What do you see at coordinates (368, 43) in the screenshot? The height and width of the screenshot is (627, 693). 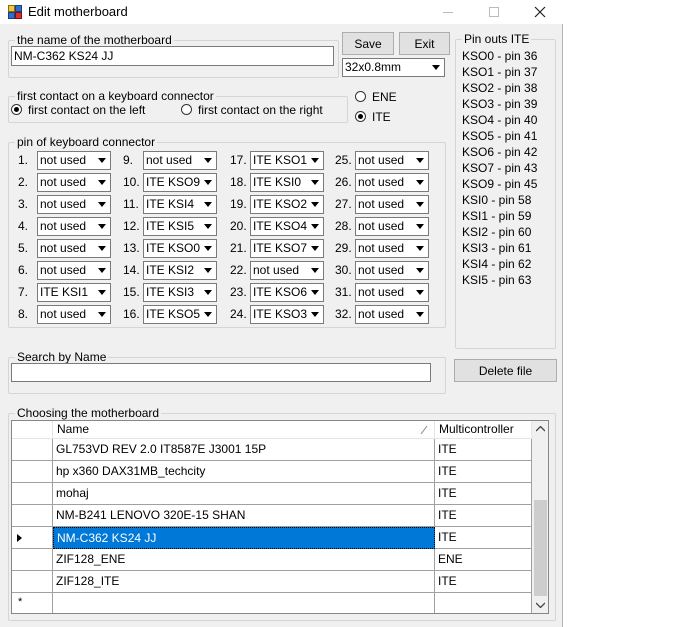 I see `save-button: Save` at bounding box center [368, 43].